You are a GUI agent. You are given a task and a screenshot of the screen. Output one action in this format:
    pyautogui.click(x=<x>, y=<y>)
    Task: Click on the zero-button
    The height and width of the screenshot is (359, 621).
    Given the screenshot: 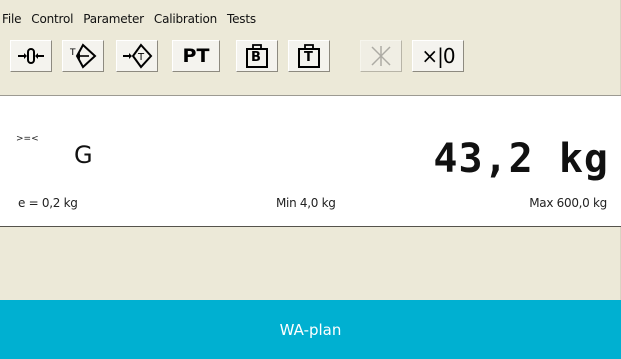 What is the action you would take?
    pyautogui.click(x=31, y=56)
    